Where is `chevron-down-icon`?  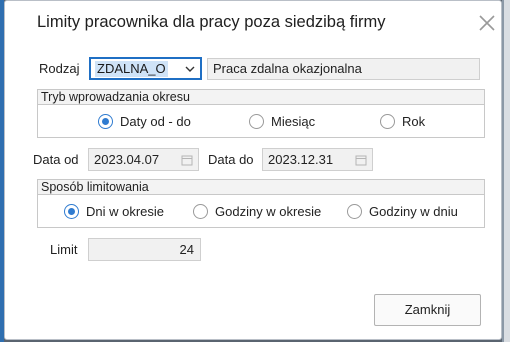 chevron-down-icon is located at coordinates (190, 69).